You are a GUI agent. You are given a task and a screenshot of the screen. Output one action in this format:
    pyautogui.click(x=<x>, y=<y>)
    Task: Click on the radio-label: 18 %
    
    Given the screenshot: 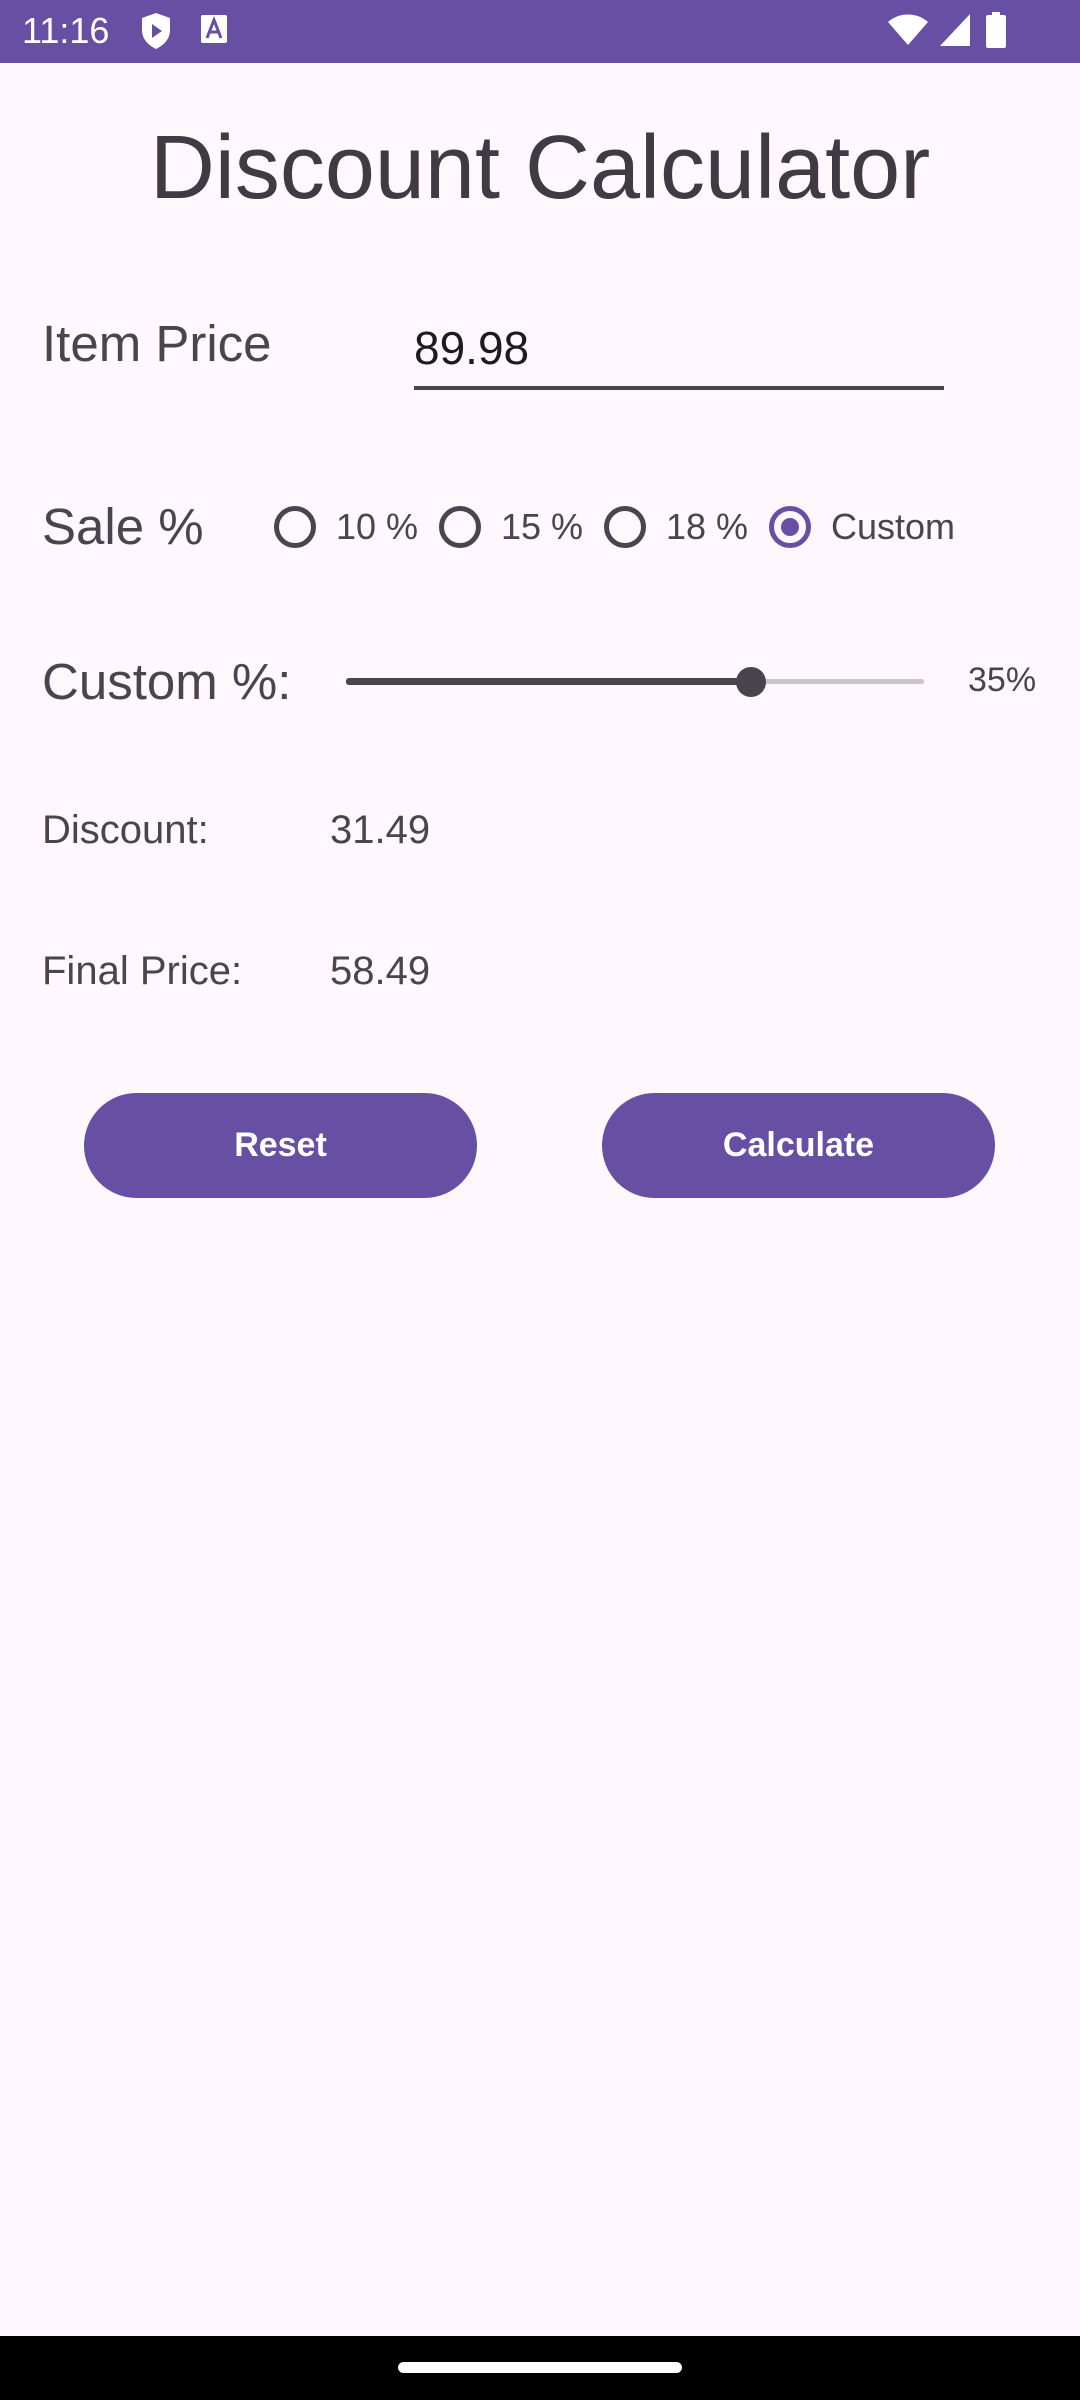 What is the action you would take?
    pyautogui.click(x=707, y=526)
    